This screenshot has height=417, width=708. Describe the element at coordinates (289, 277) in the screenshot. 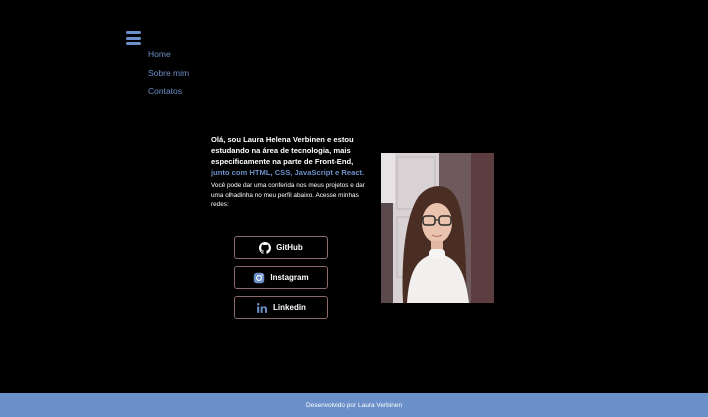

I see `instagram-label: Instagram` at that location.